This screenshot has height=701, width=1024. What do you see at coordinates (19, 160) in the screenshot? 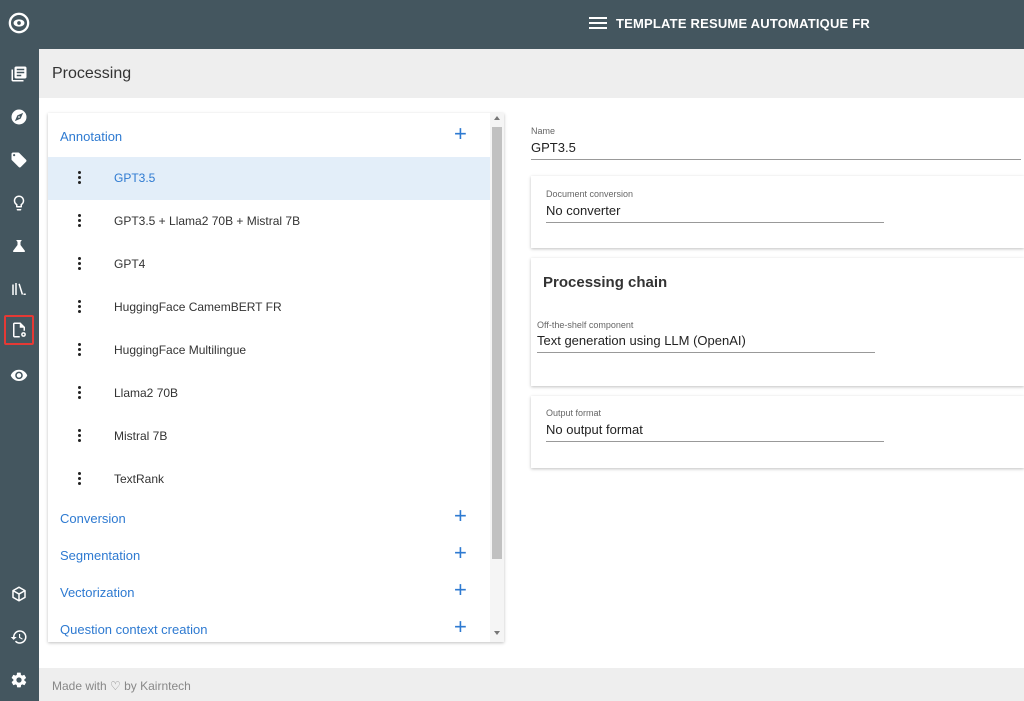
I see `tag-icon` at bounding box center [19, 160].